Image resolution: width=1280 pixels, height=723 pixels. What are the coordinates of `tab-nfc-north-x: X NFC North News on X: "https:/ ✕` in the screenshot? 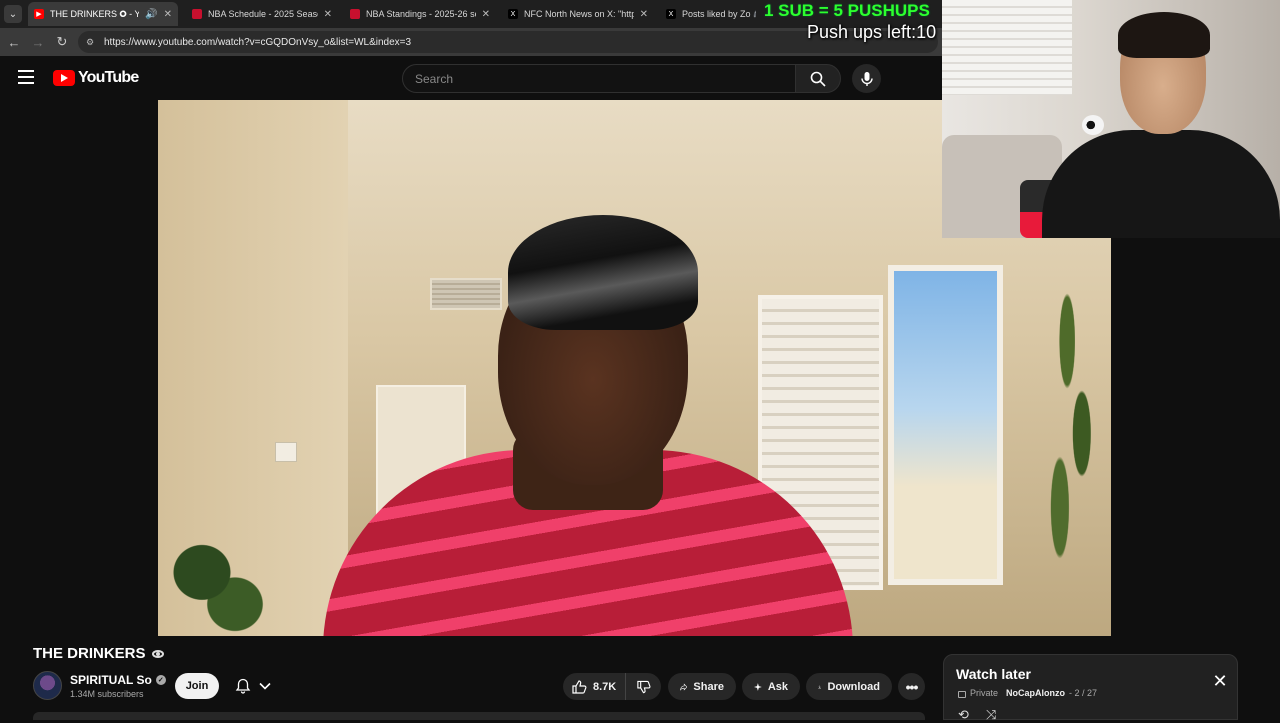 It's located at (578, 14).